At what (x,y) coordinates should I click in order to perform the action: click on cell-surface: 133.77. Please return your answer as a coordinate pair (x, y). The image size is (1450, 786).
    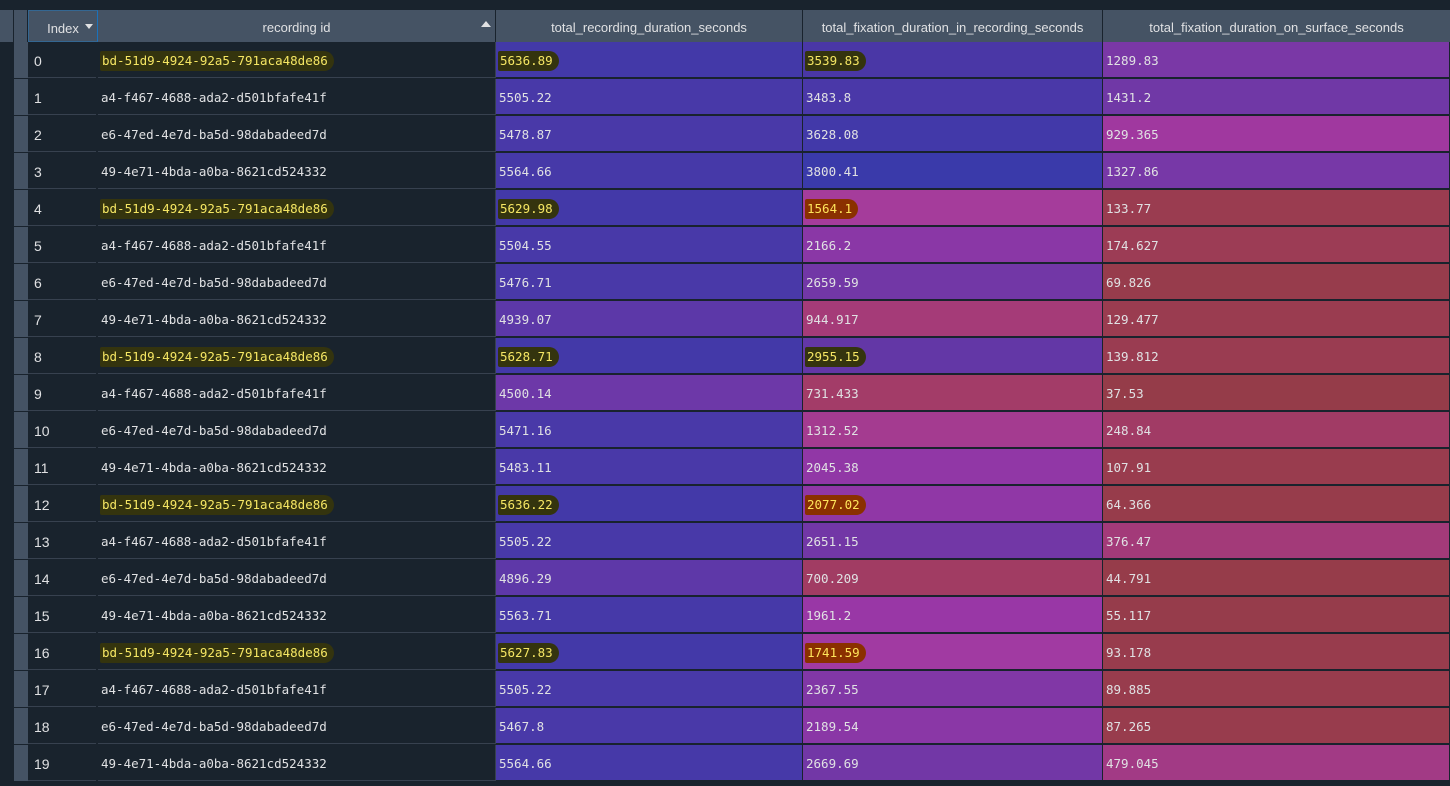
    Looking at the image, I should click on (1276, 208).